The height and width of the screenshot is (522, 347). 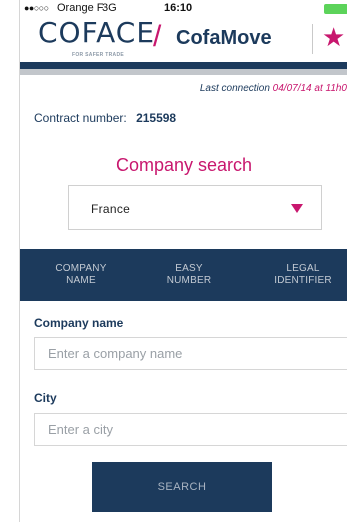 What do you see at coordinates (98, 55) in the screenshot?
I see `logo-tagline: FOR SAFER TRADE` at bounding box center [98, 55].